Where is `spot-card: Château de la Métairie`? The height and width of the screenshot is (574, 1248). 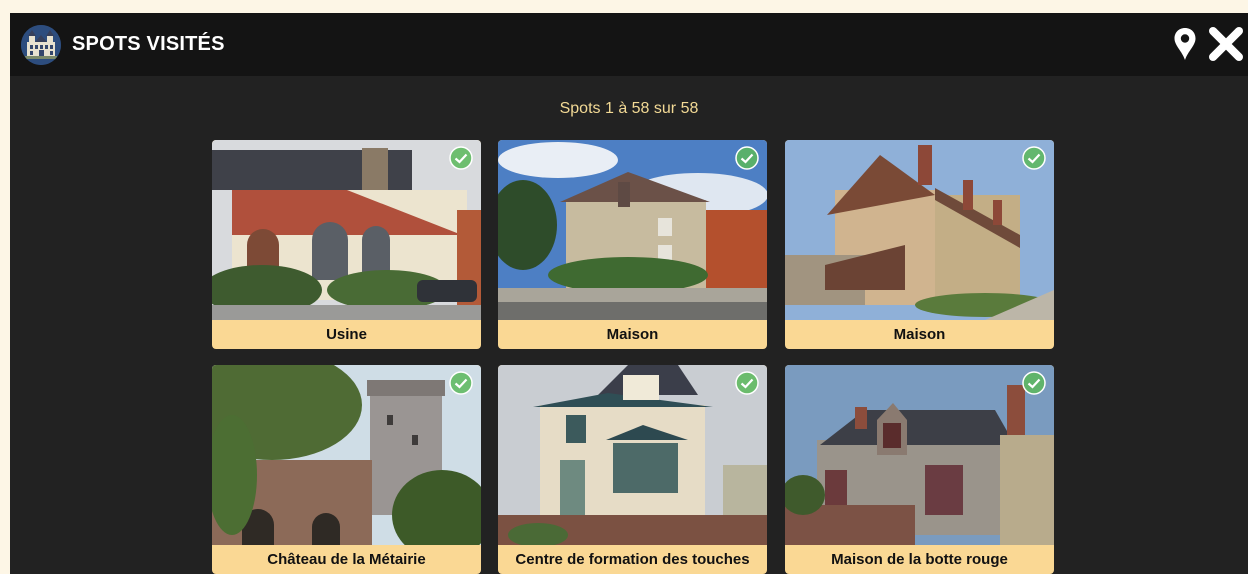
spot-card: Château de la Métairie is located at coordinates (346, 469).